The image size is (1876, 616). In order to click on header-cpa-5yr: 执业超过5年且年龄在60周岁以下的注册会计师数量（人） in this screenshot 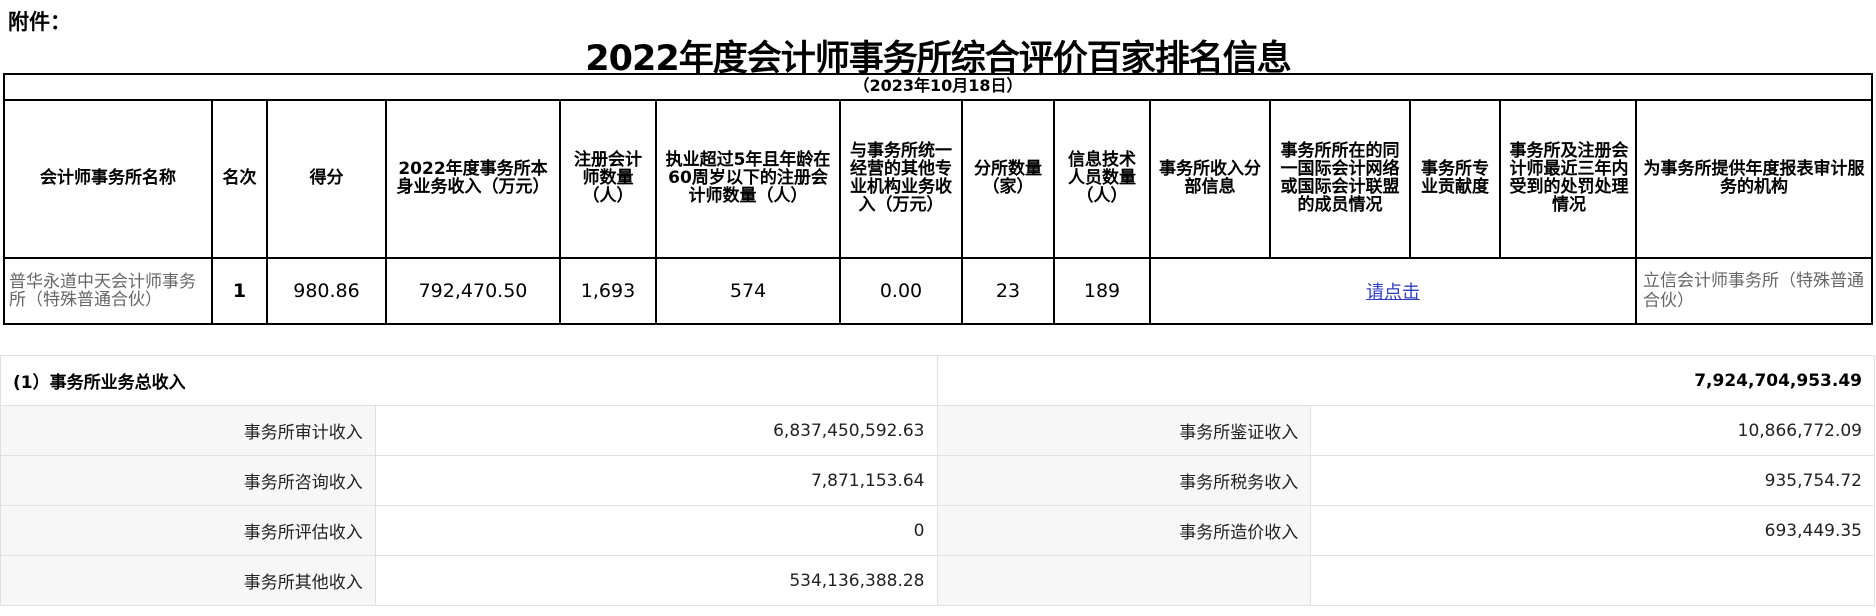, I will do `click(748, 179)`.